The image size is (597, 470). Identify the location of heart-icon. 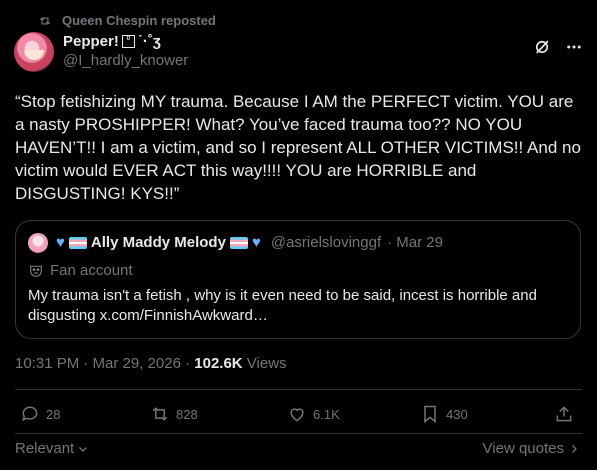
(297, 415).